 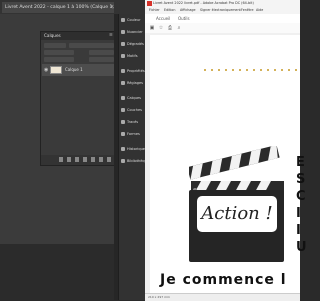 What do you see at coordinates (123, 83) in the screenshot?
I see `adjustments-icon` at bounding box center [123, 83].